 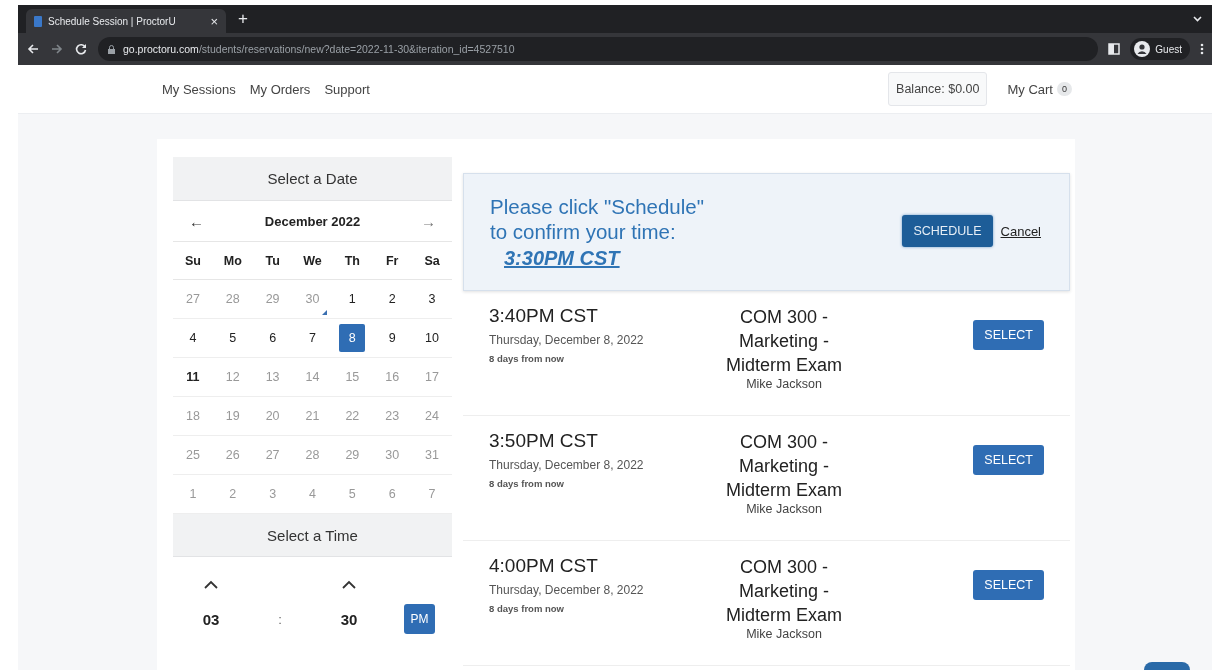 I want to click on calendar-day: 23, so click(x=392, y=416).